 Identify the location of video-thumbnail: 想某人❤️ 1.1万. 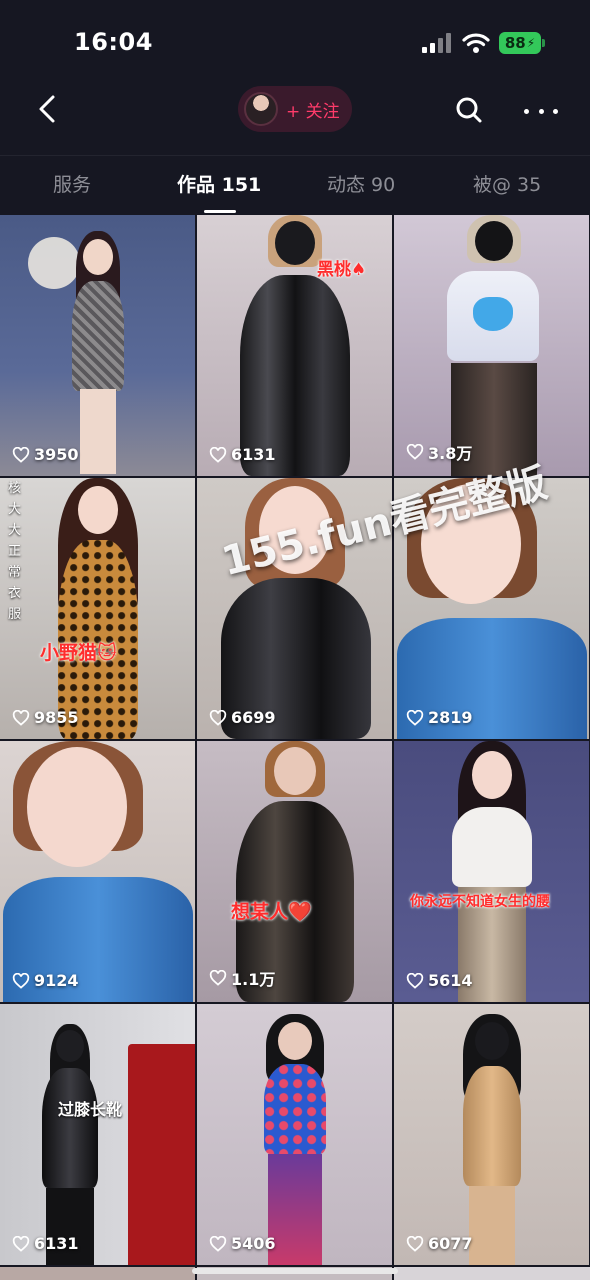
(294, 871).